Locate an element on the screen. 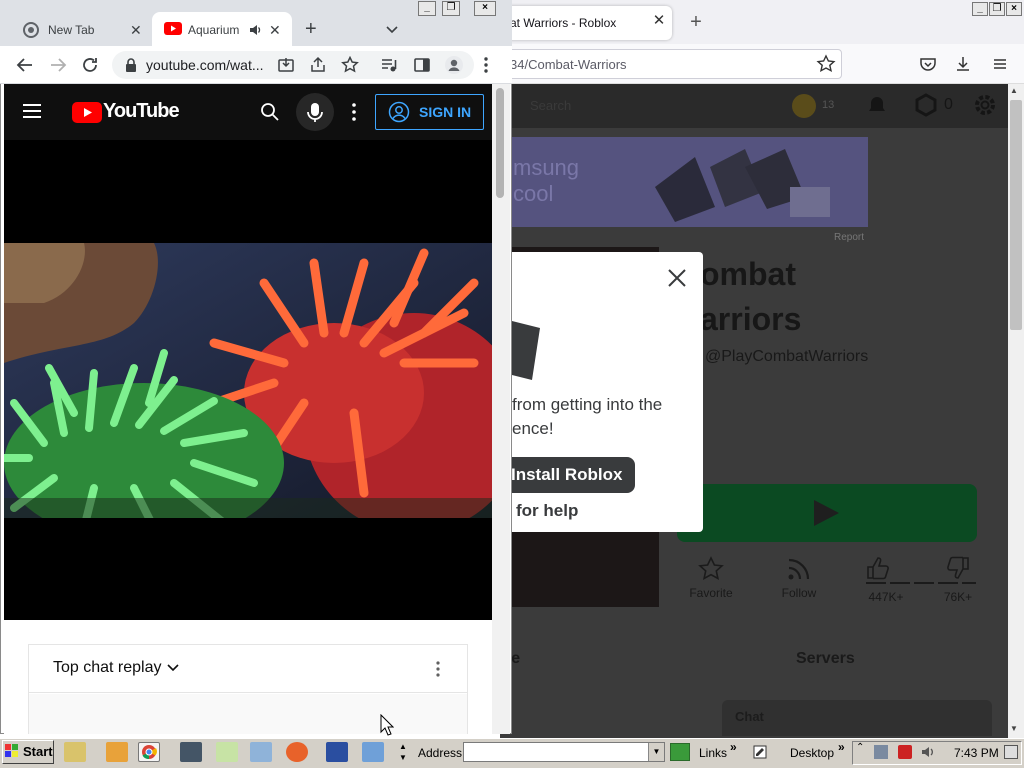  settings-kebab-icon is located at coordinates (354, 112).